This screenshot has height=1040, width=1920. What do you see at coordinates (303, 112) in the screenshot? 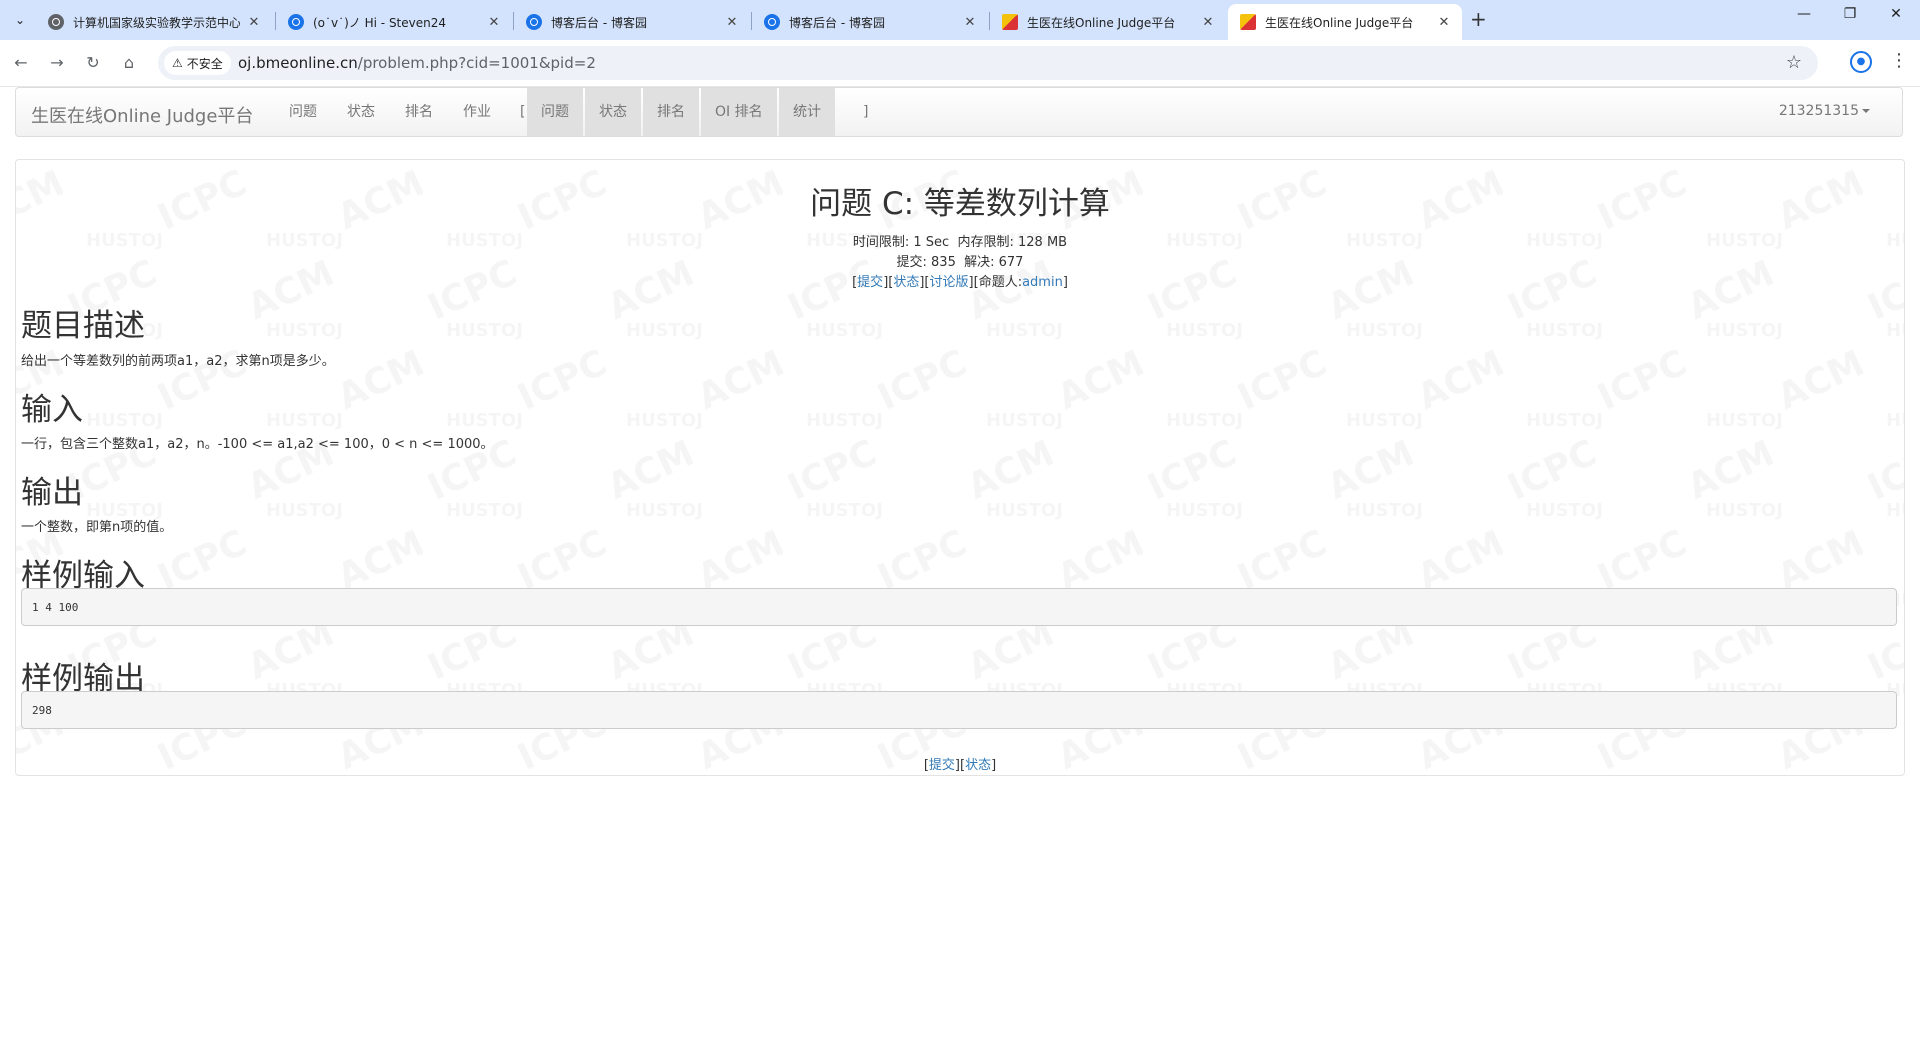
I see `nav-problems: 问题` at bounding box center [303, 112].